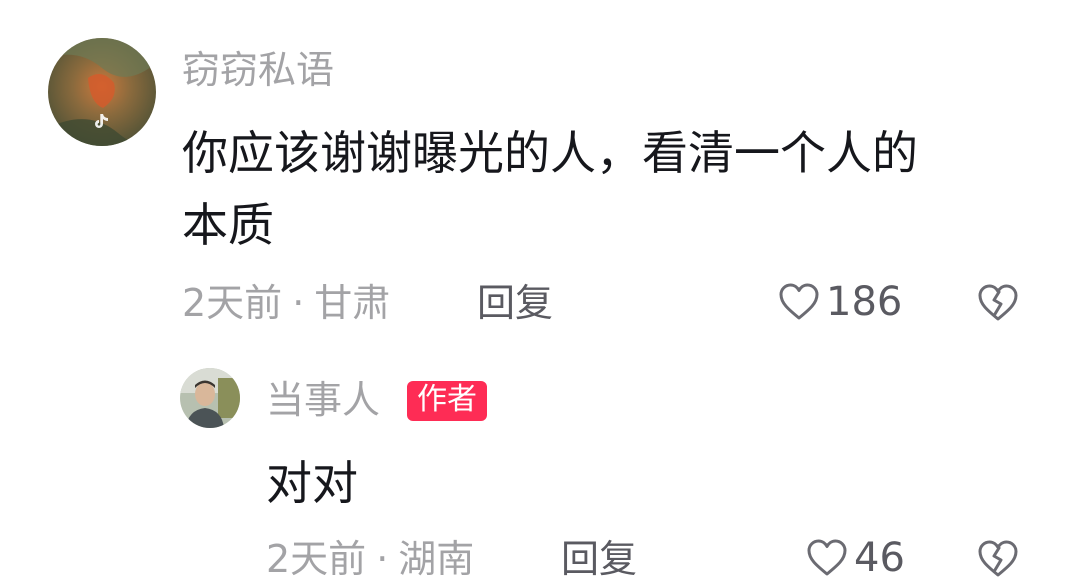 This screenshot has height=585, width=1079. What do you see at coordinates (436, 559) in the screenshot?
I see `reply-location: 湖南` at bounding box center [436, 559].